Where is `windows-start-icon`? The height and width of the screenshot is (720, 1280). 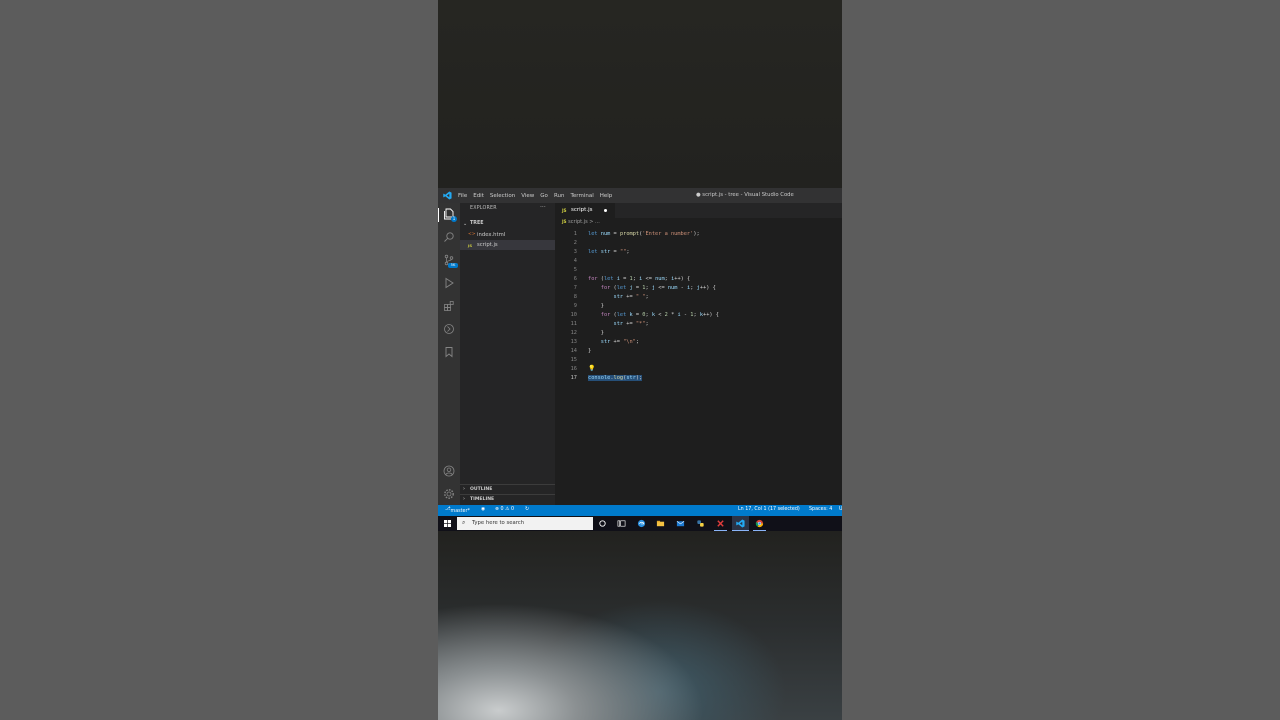 windows-start-icon is located at coordinates (447, 523).